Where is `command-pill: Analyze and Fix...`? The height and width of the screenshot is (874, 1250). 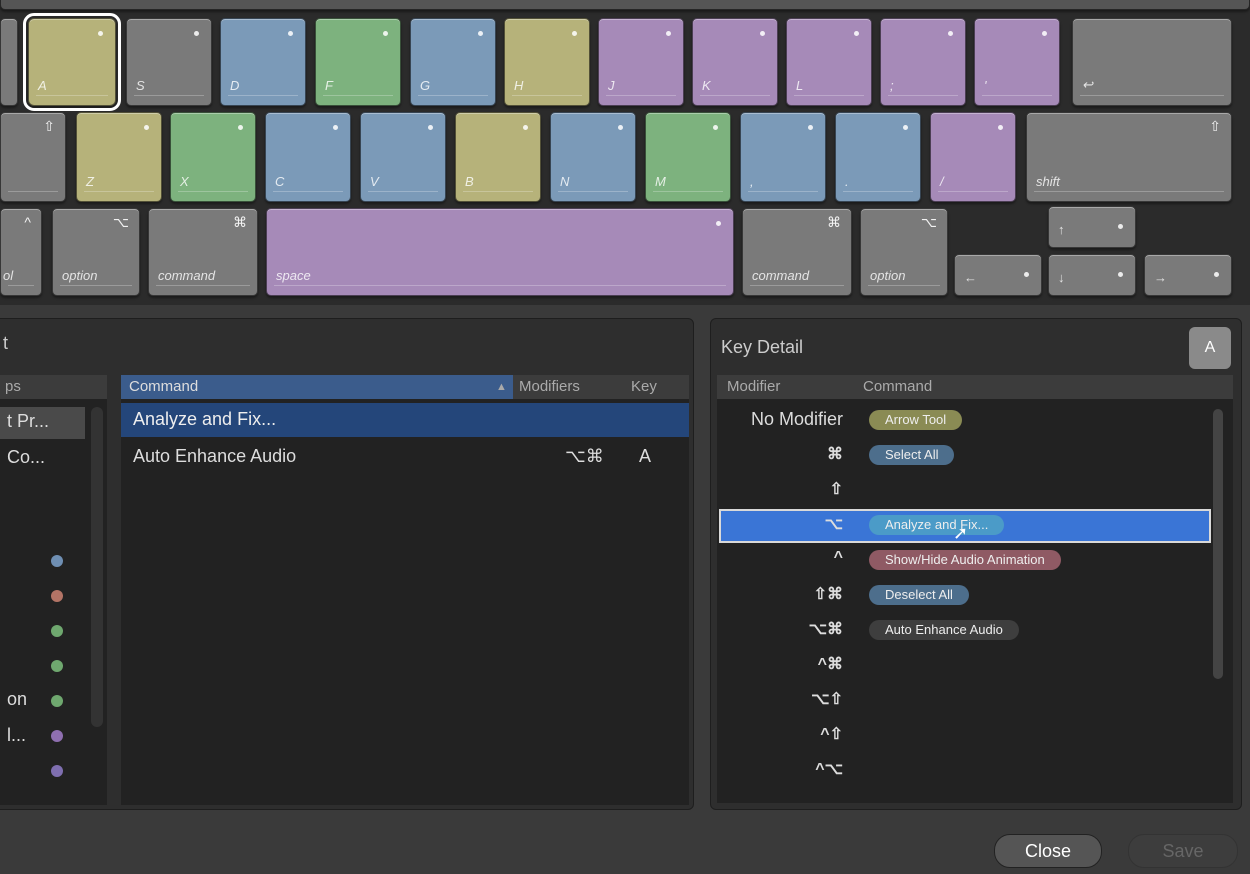
command-pill: Analyze and Fix... is located at coordinates (937, 525).